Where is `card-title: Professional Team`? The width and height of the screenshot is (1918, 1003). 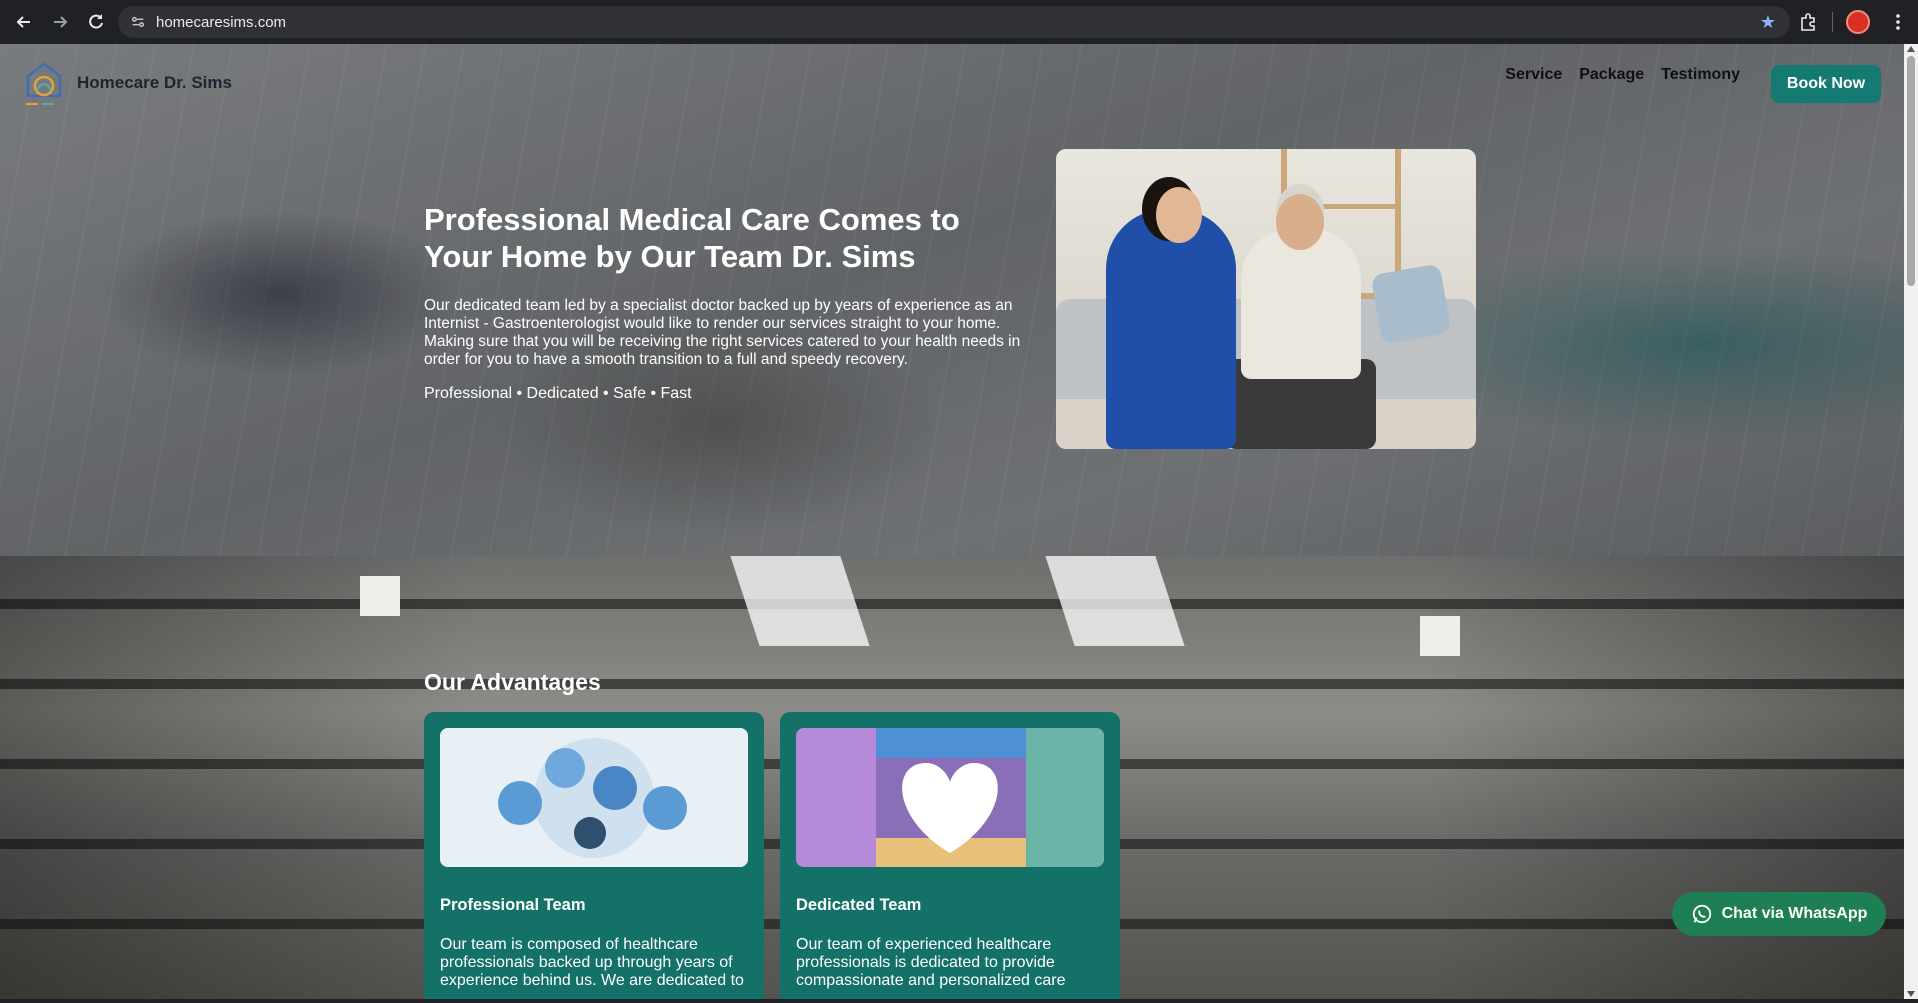
card-title: Professional Team is located at coordinates (513, 905).